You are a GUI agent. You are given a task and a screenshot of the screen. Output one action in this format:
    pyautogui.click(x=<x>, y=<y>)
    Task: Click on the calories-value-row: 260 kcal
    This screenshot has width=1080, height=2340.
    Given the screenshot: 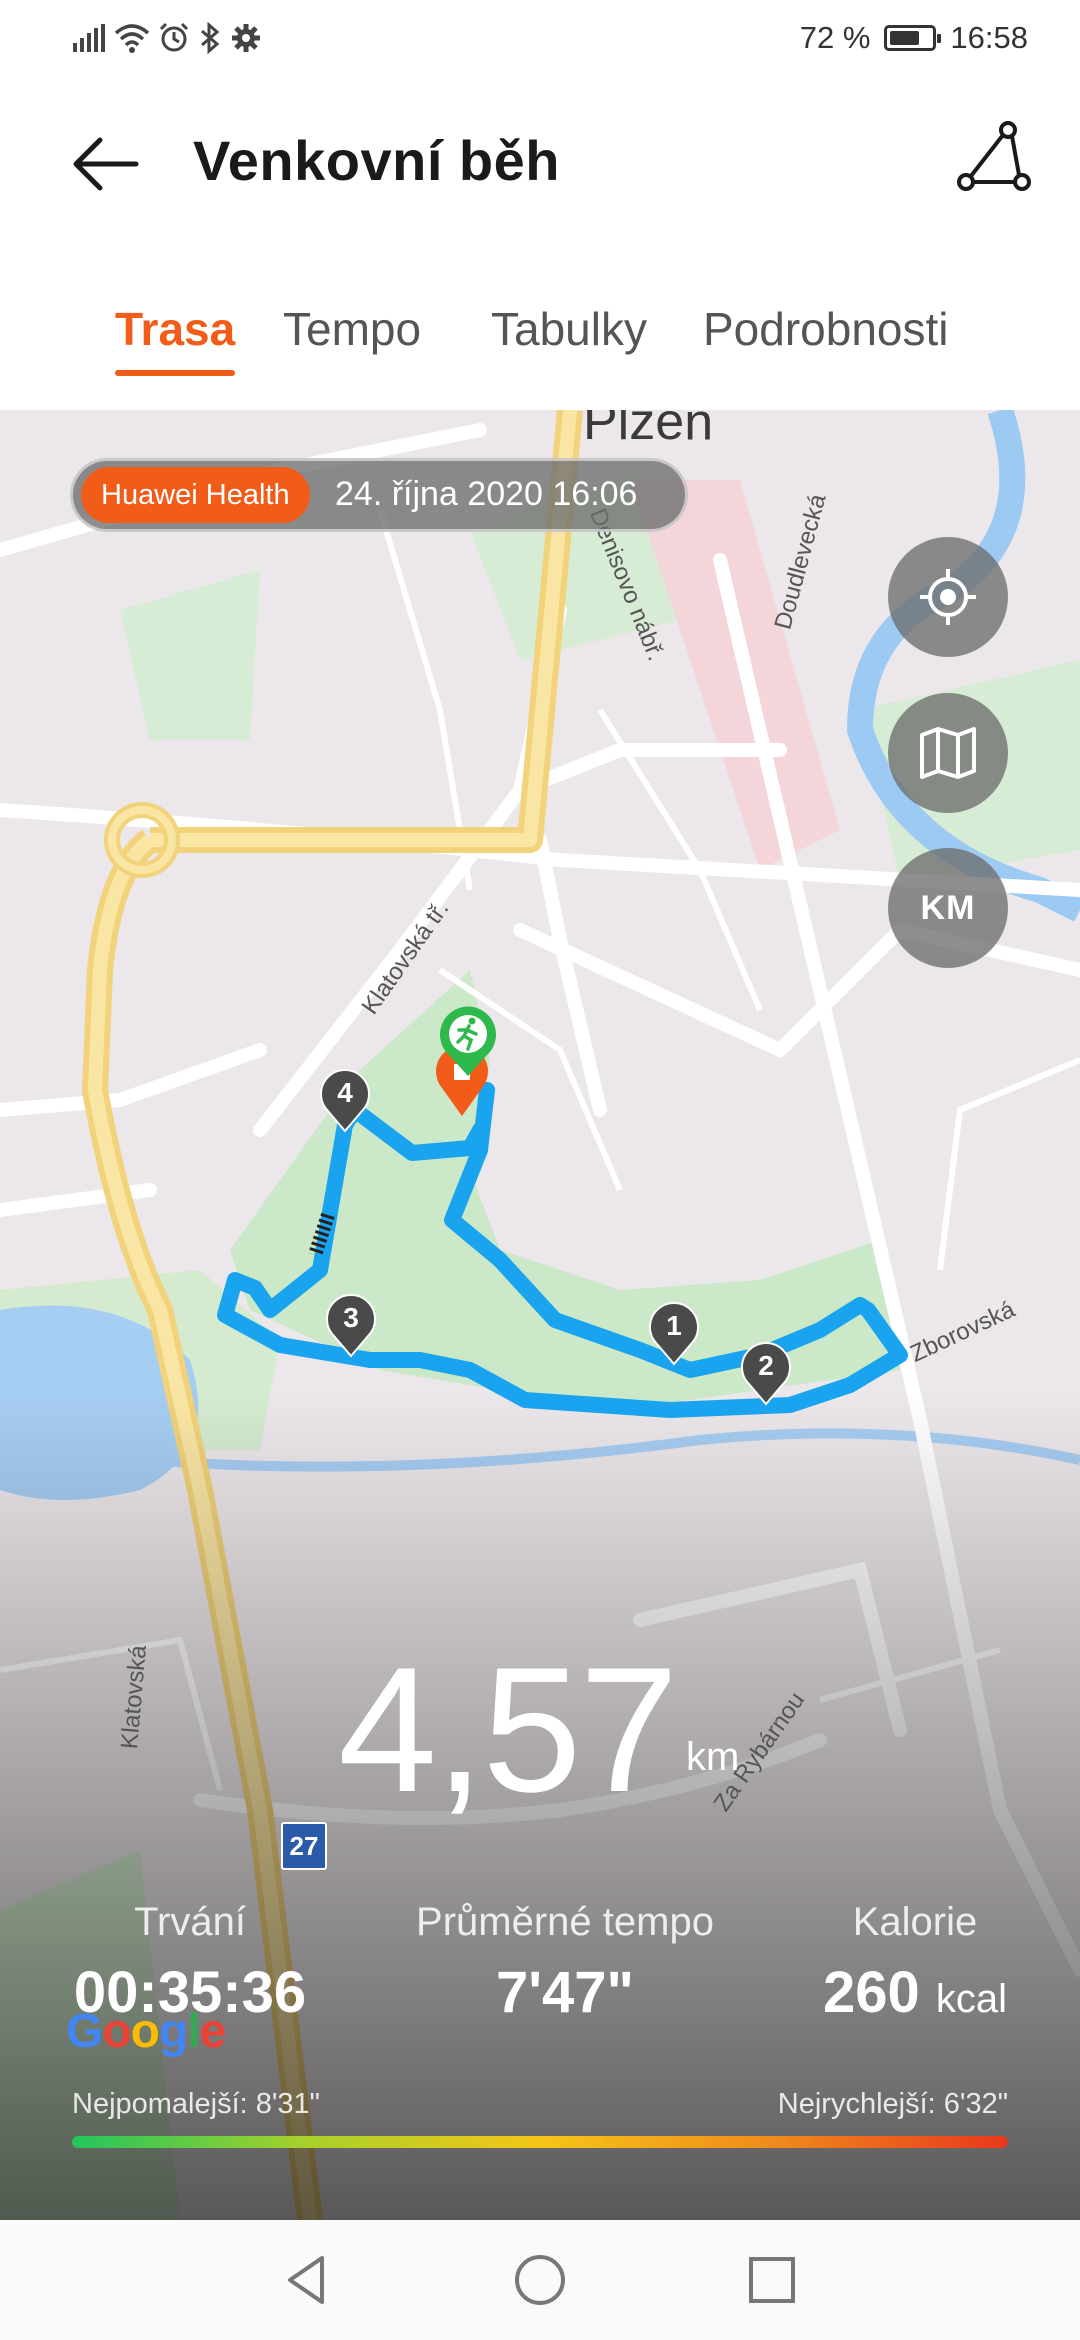 What is the action you would take?
    pyautogui.click(x=915, y=1992)
    